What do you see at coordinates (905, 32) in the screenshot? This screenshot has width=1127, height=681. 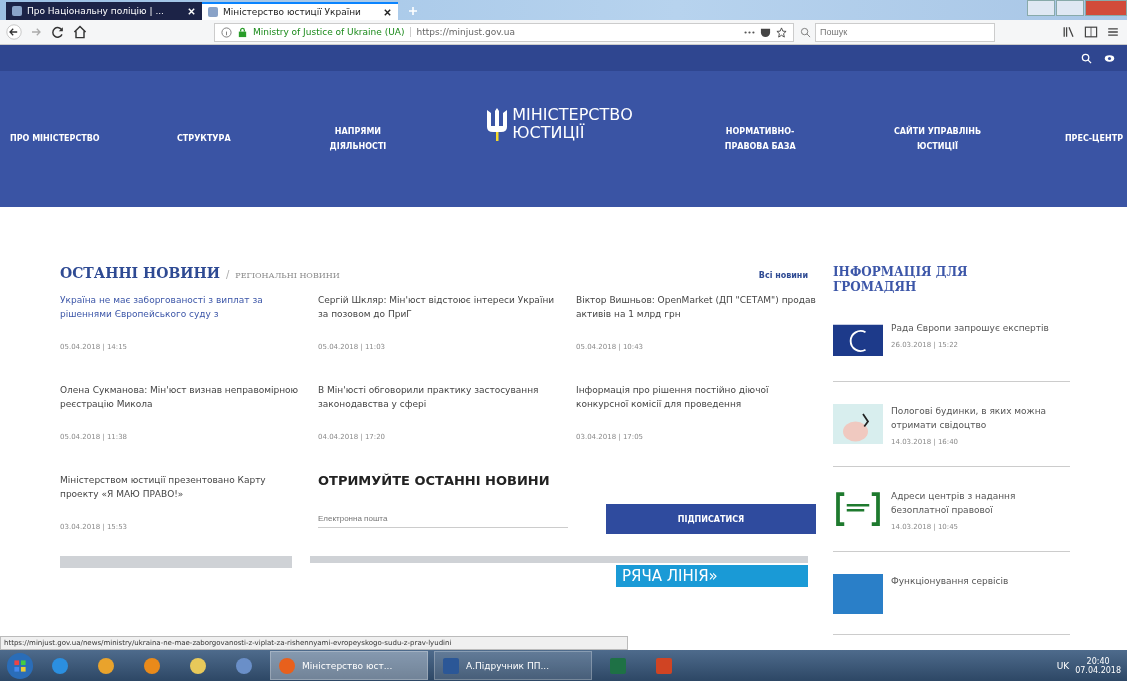 I see `search-field: Пошук` at bounding box center [905, 32].